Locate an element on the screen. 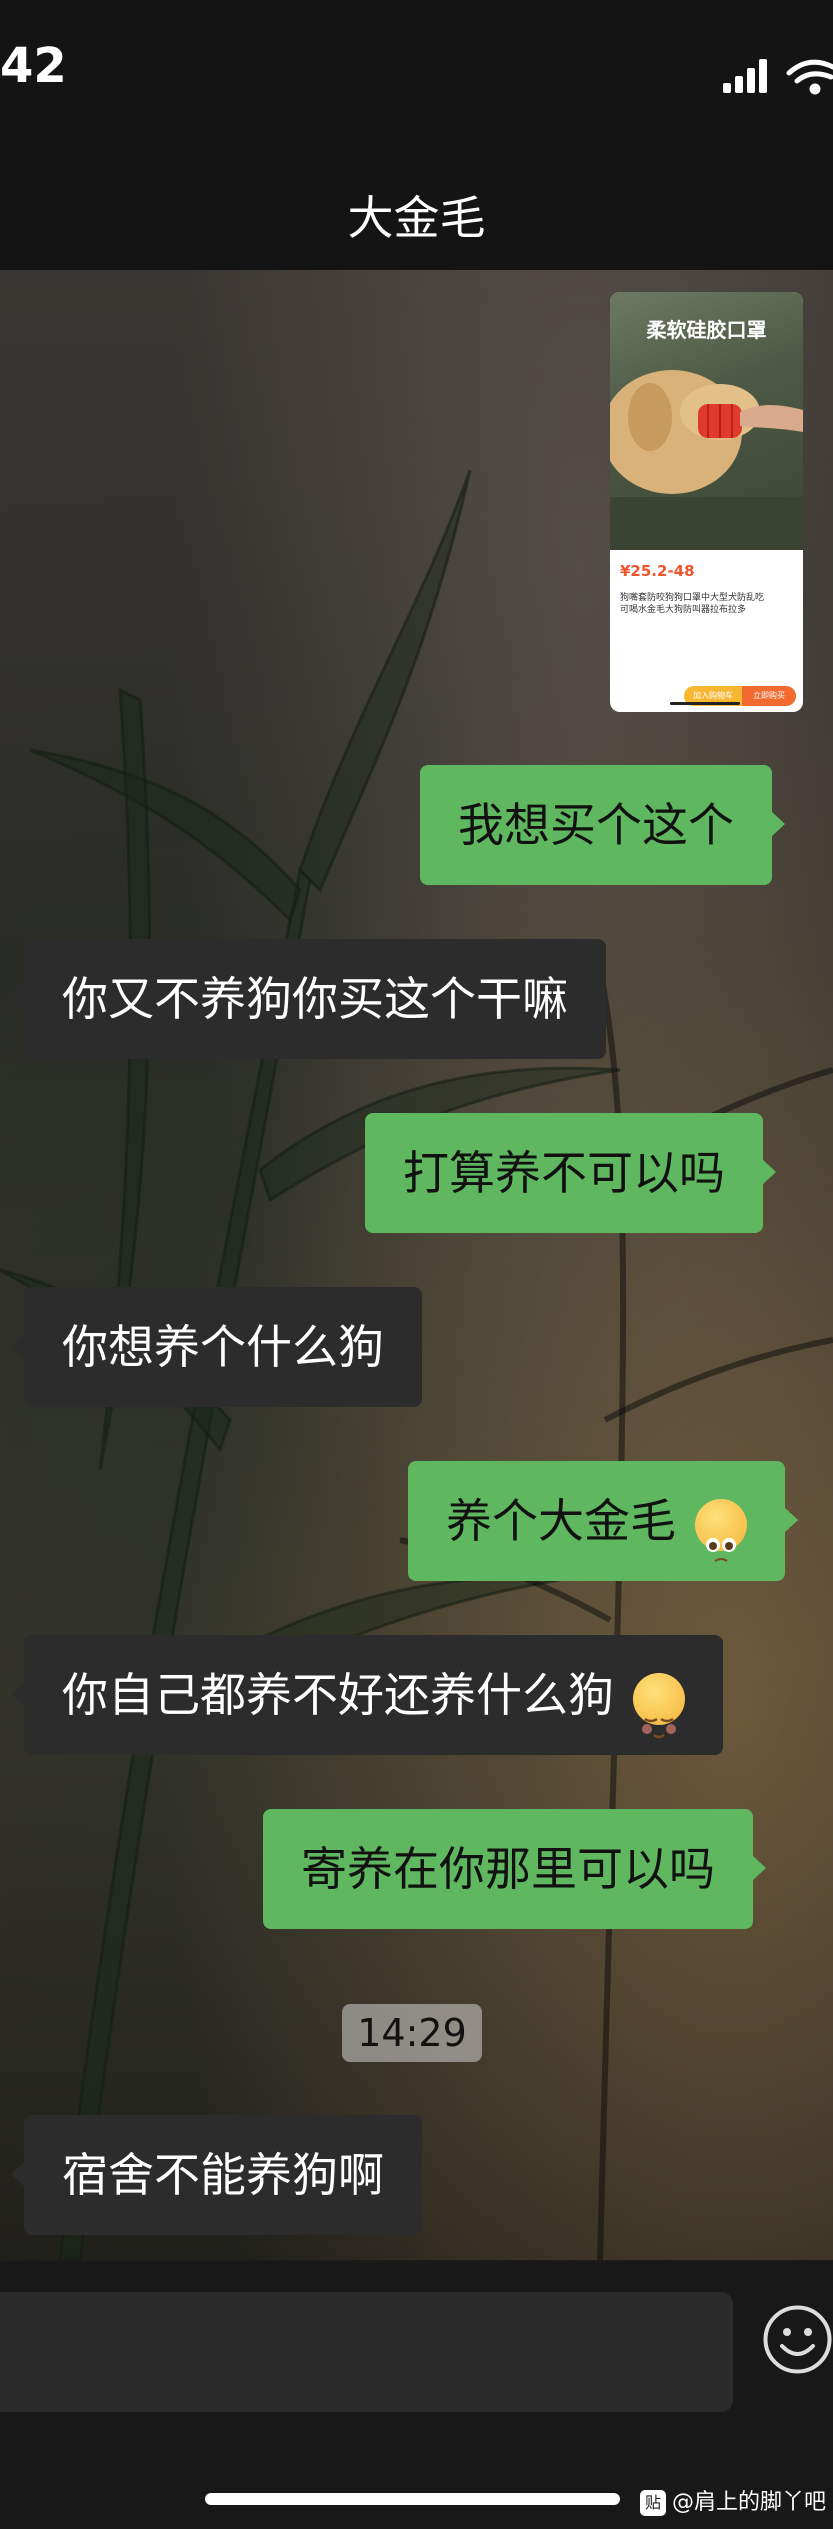 Image resolution: width=833 pixels, height=2529 pixels. message-text: 你自己都养不好还养什么狗 is located at coordinates (338, 1695).